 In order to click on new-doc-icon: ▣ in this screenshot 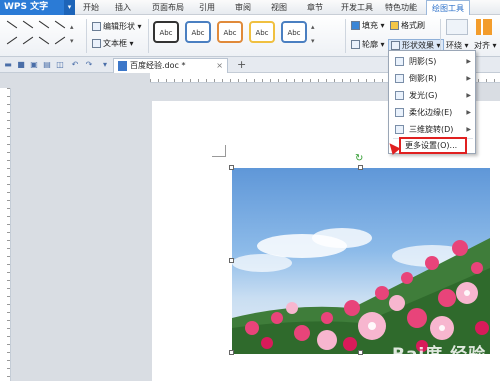, I will do `click(34, 65)`.